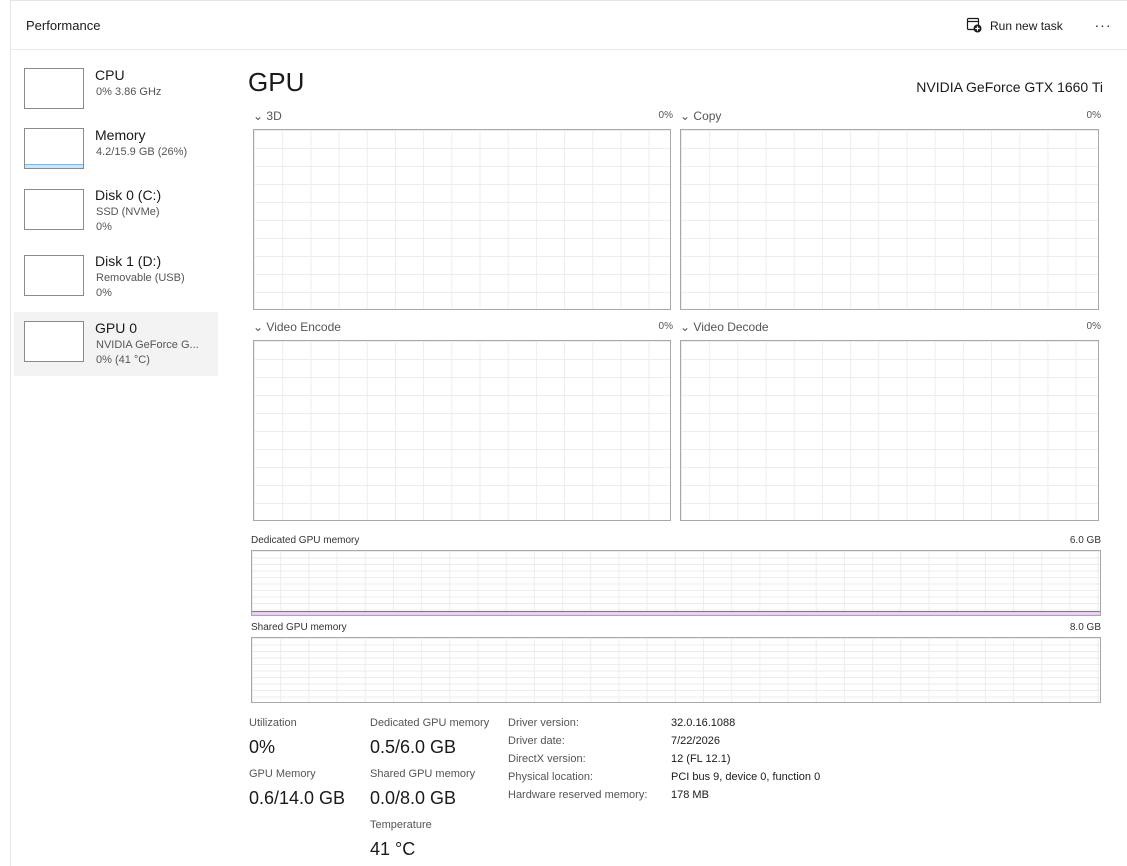 The width and height of the screenshot is (1127, 866). What do you see at coordinates (543, 723) in the screenshot?
I see `driver-version-key: Driver version:` at bounding box center [543, 723].